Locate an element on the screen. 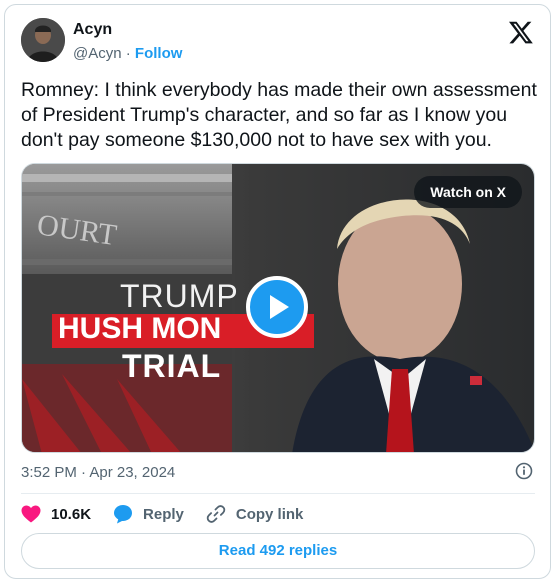 Image resolution: width=557 pixels, height=585 pixels. reply-button: Reply is located at coordinates (148, 514).